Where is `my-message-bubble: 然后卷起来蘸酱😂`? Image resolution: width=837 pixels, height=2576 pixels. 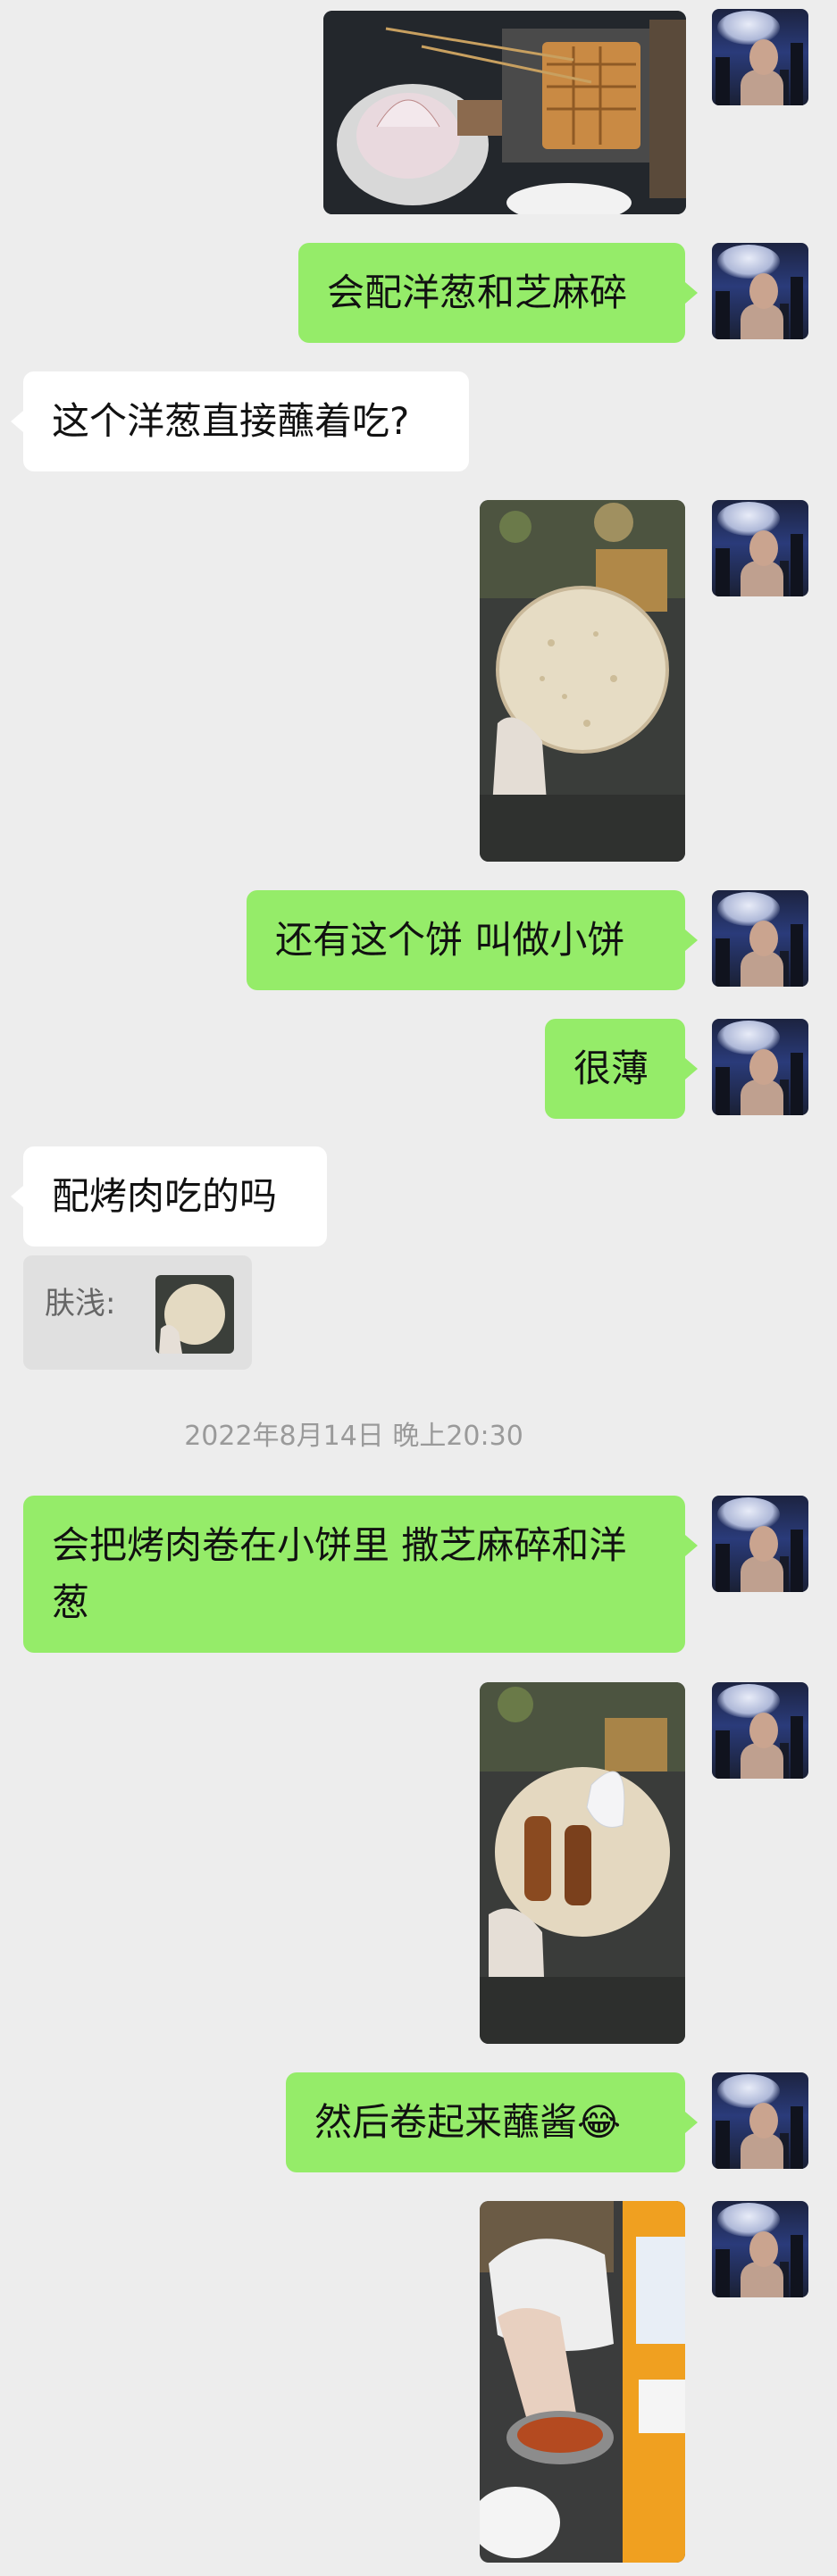 my-message-bubble: 然后卷起来蘸酱😂 is located at coordinates (485, 2122).